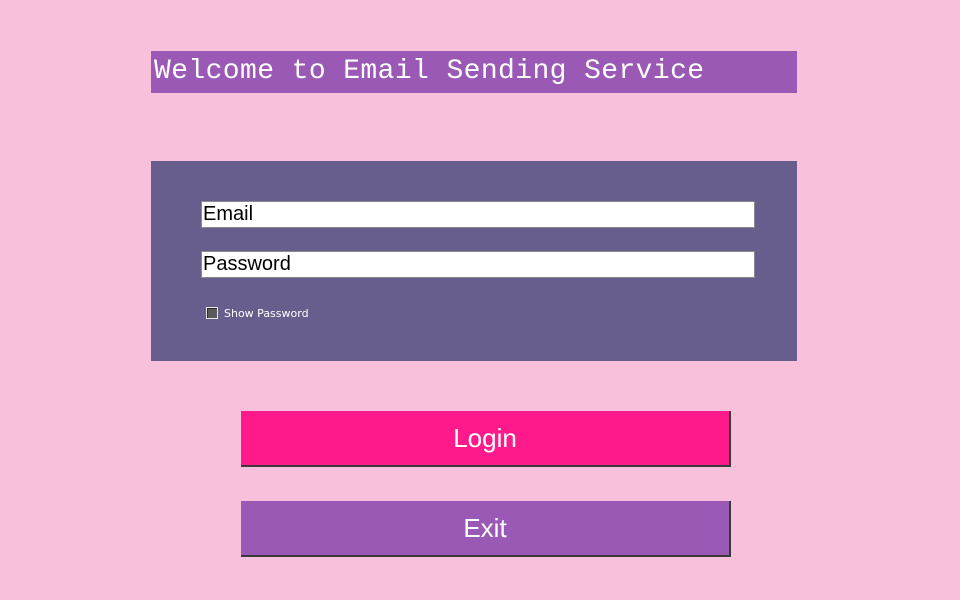 This screenshot has height=600, width=960. I want to click on page-title: Welcome to Email Sending Service, so click(429, 71).